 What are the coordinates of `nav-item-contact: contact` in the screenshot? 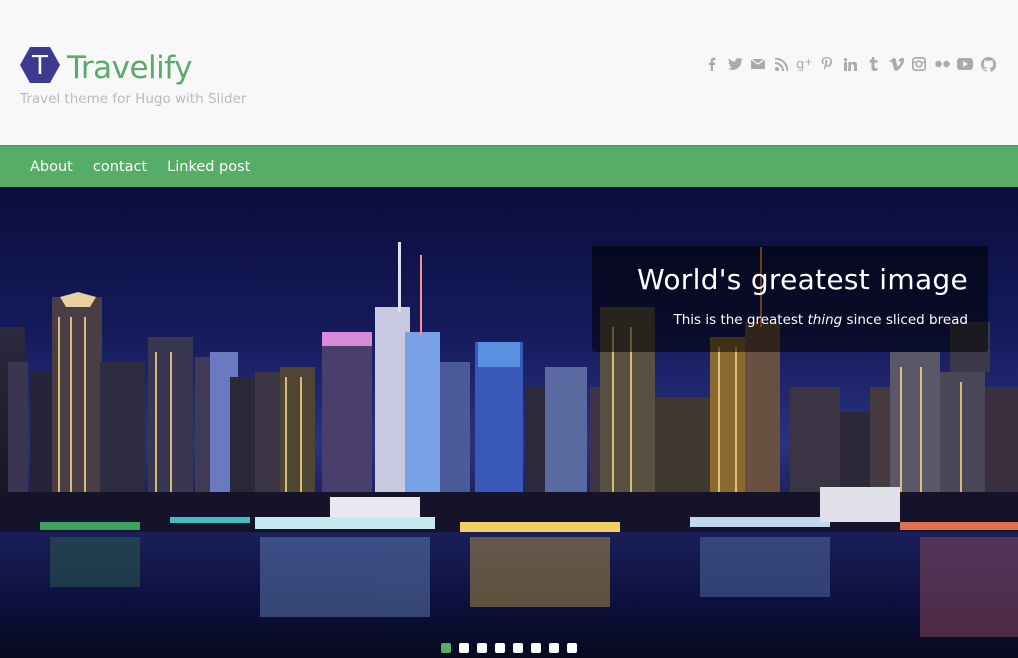 It's located at (120, 167).